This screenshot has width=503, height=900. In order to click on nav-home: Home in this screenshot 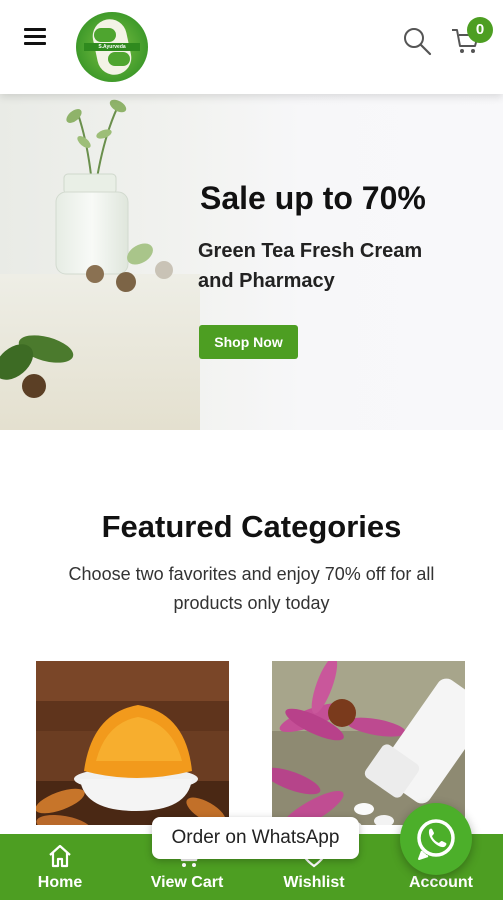, I will do `click(60, 867)`.